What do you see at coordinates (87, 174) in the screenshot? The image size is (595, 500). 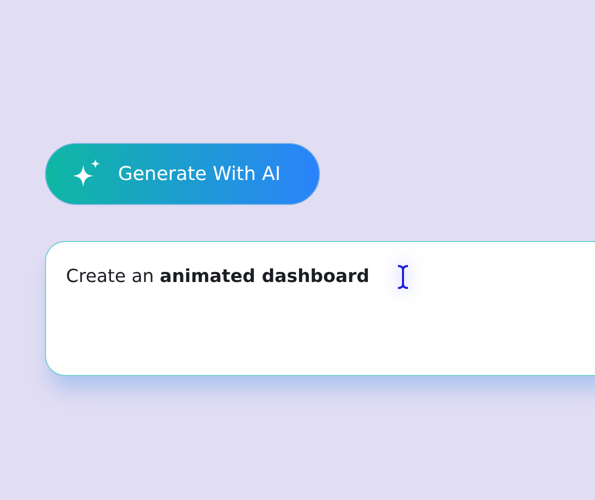 I see `sparkle-icon` at bounding box center [87, 174].